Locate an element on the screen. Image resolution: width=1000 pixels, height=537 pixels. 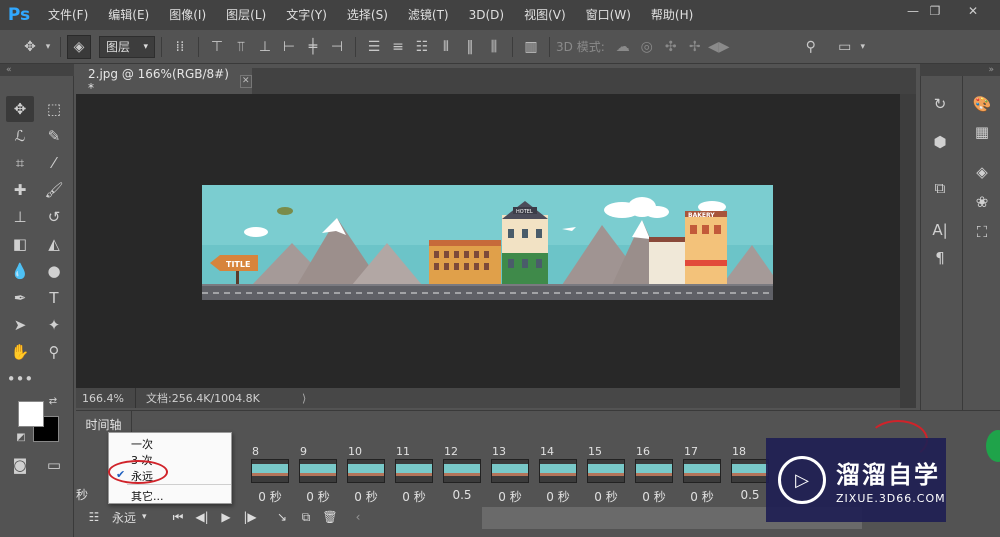
dodge-tool-icon: ● is located at coordinates (54, 271).